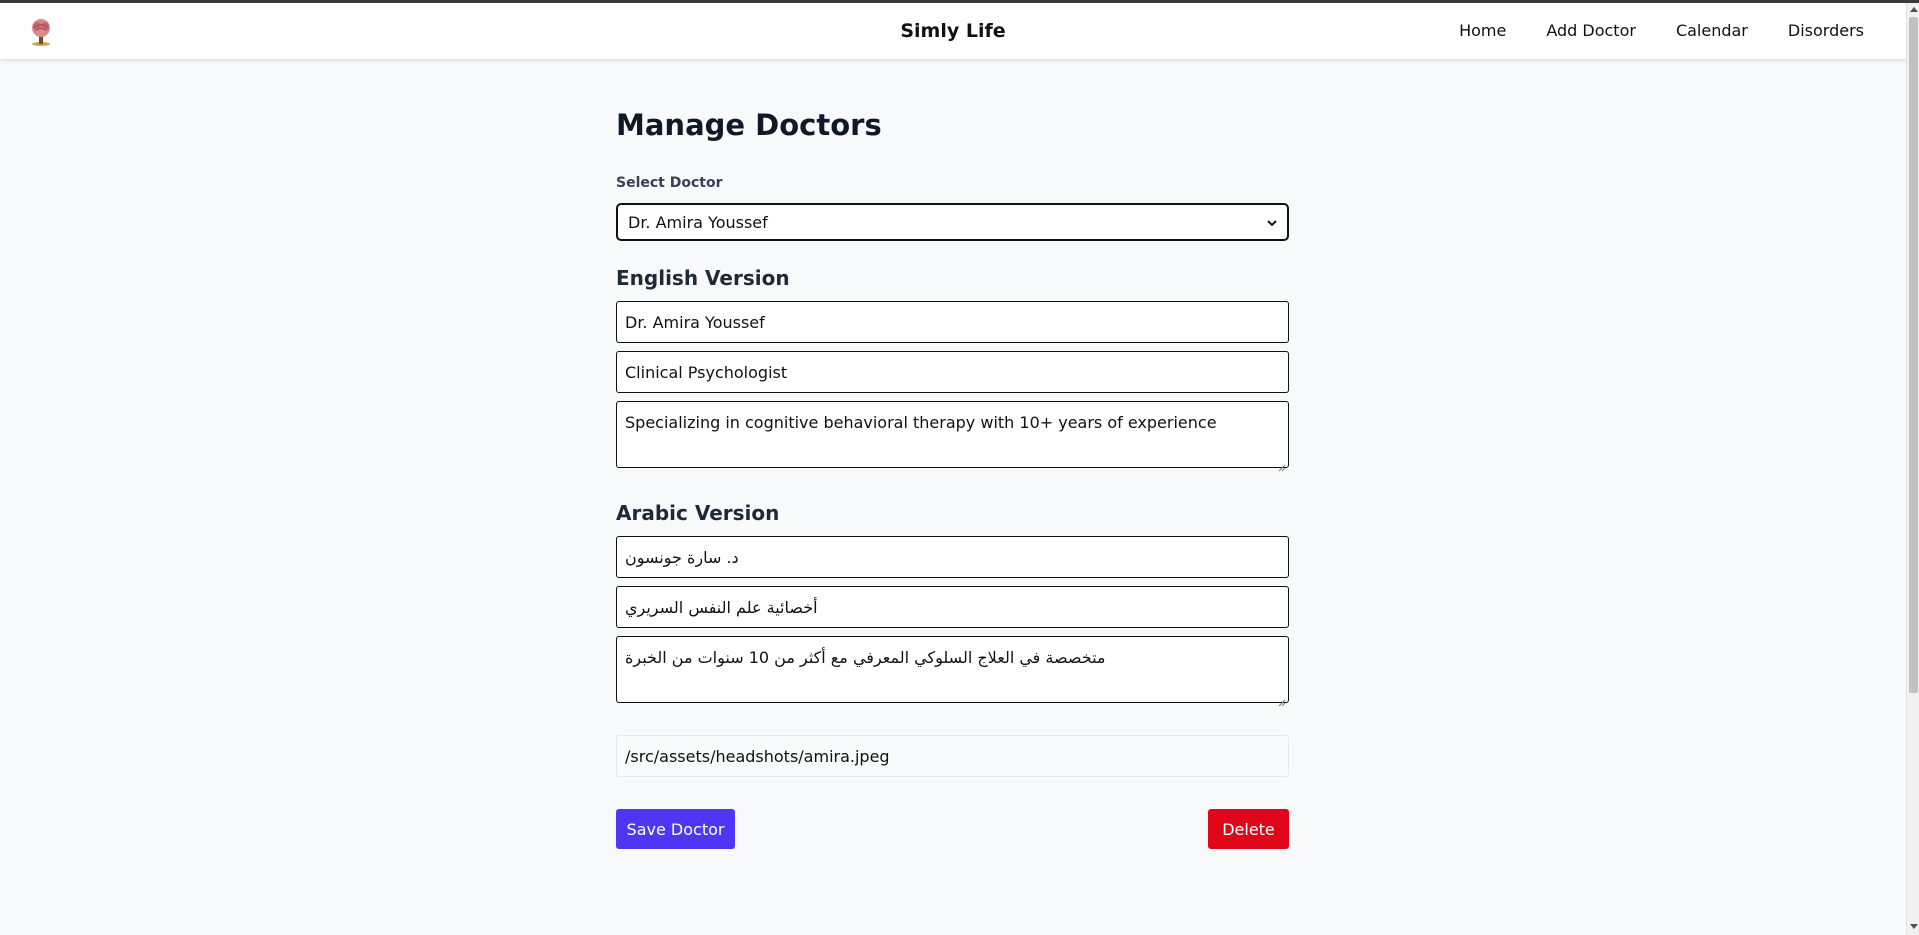 This screenshot has width=1919, height=935. What do you see at coordinates (1712, 30) in the screenshot?
I see `nav-link-calendar: Calendar` at bounding box center [1712, 30].